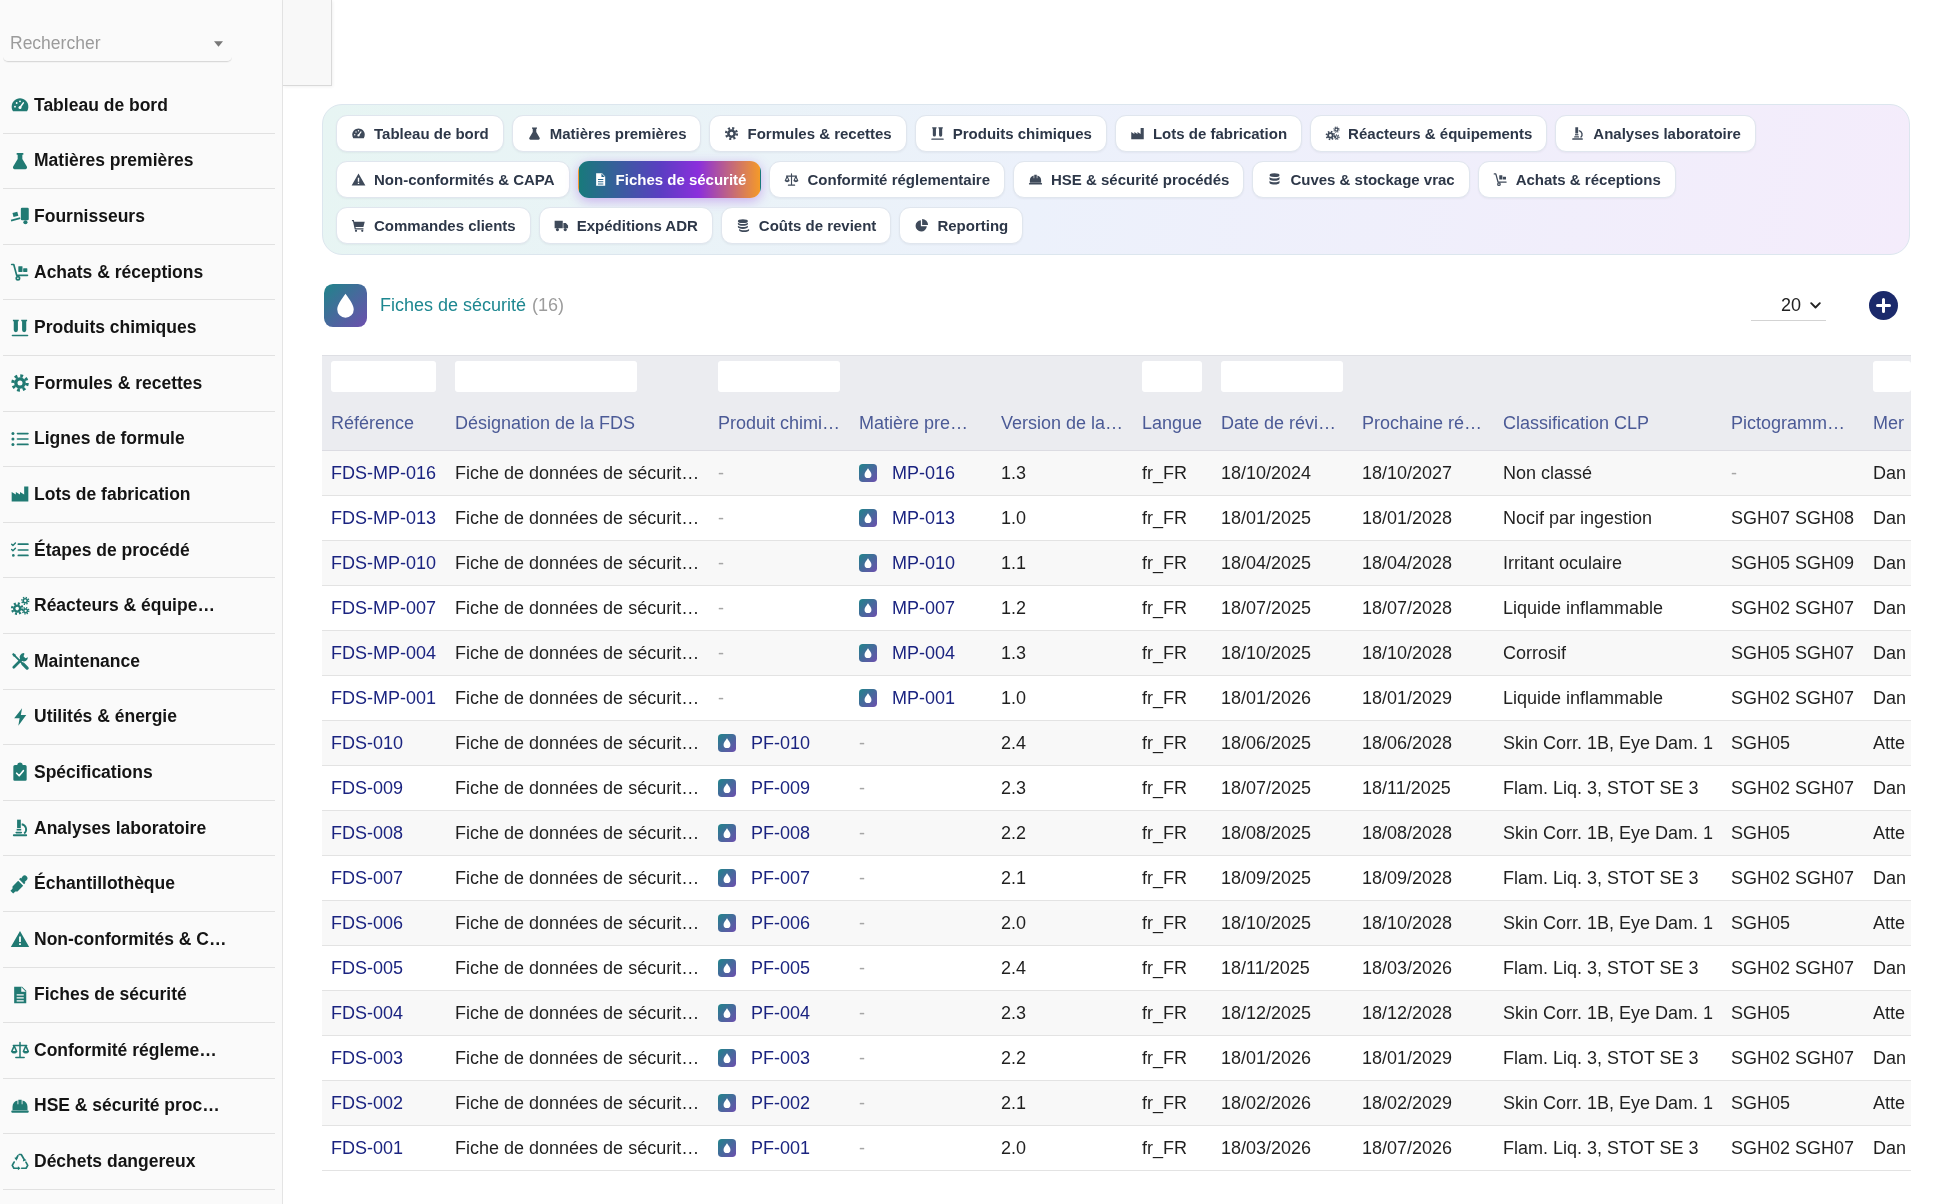  Describe the element at coordinates (1655, 133) in the screenshot. I see `module-tab: Analyses laboratoire` at that location.